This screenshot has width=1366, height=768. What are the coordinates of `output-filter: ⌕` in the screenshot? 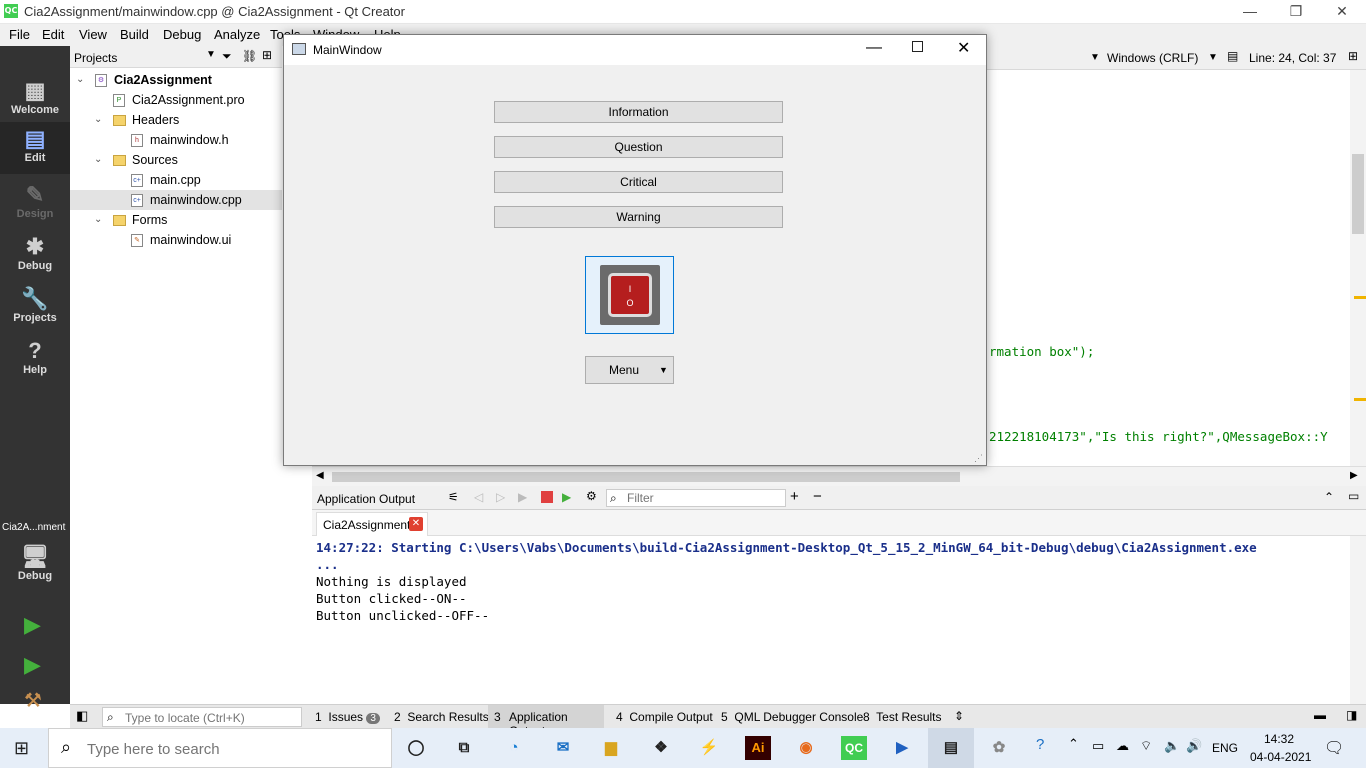 It's located at (696, 498).